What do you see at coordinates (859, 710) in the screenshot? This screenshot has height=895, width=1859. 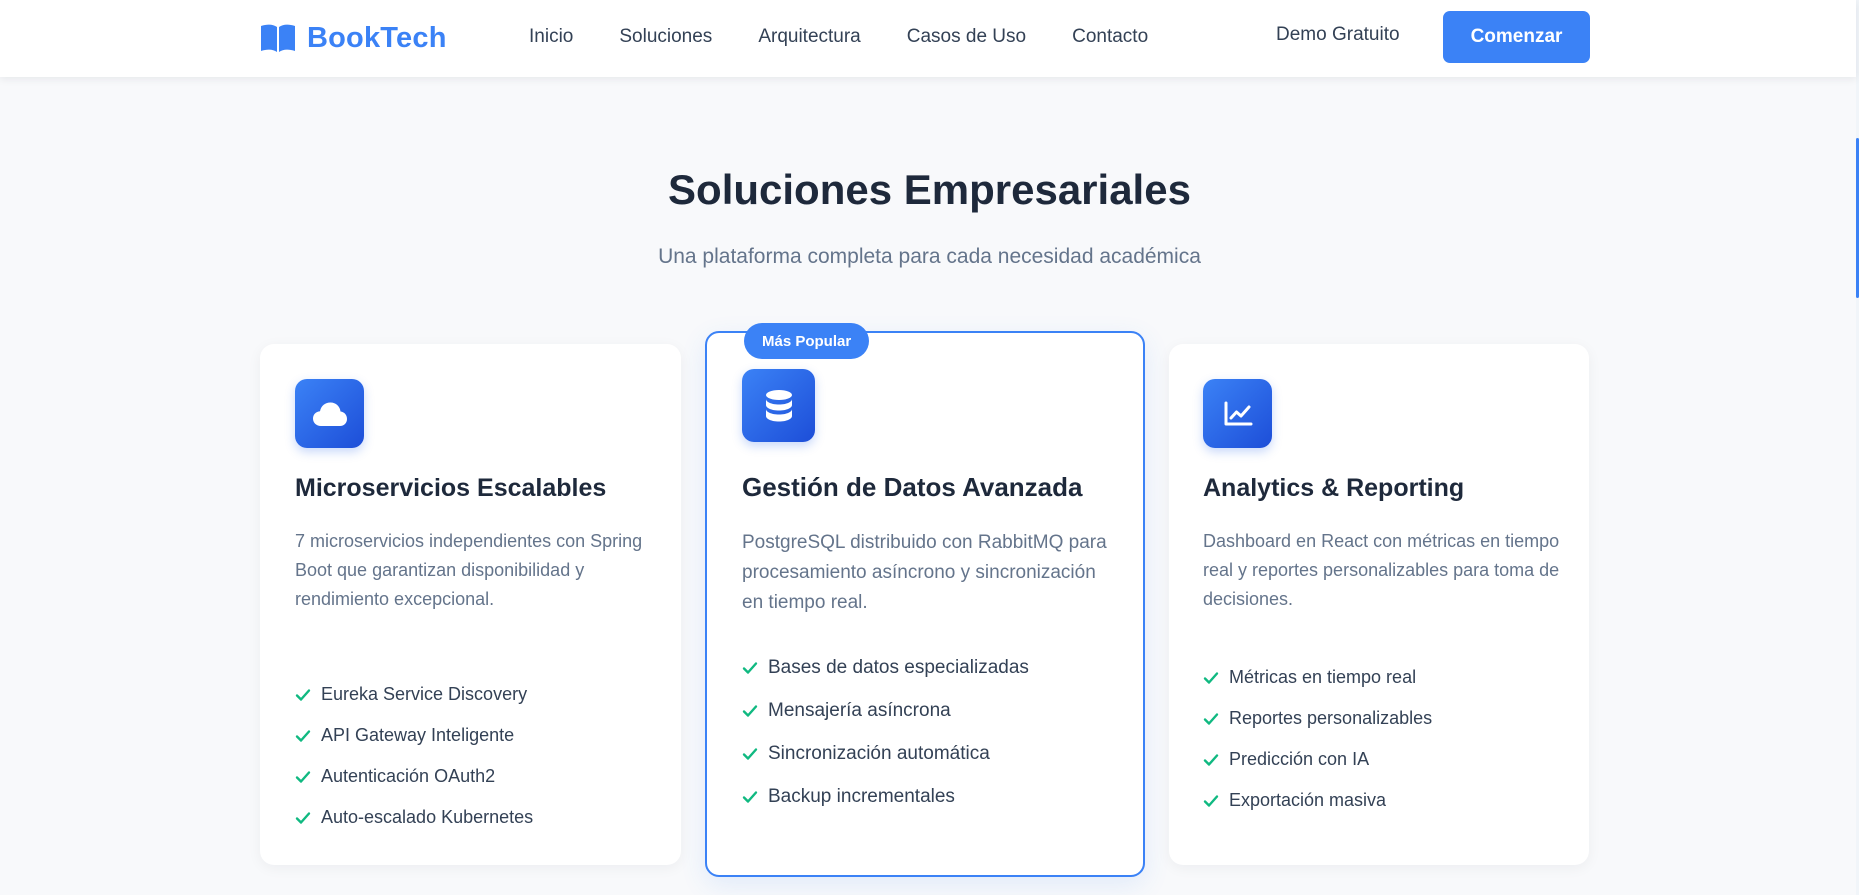 I see `feature-label: Mensajería asíncrona` at bounding box center [859, 710].